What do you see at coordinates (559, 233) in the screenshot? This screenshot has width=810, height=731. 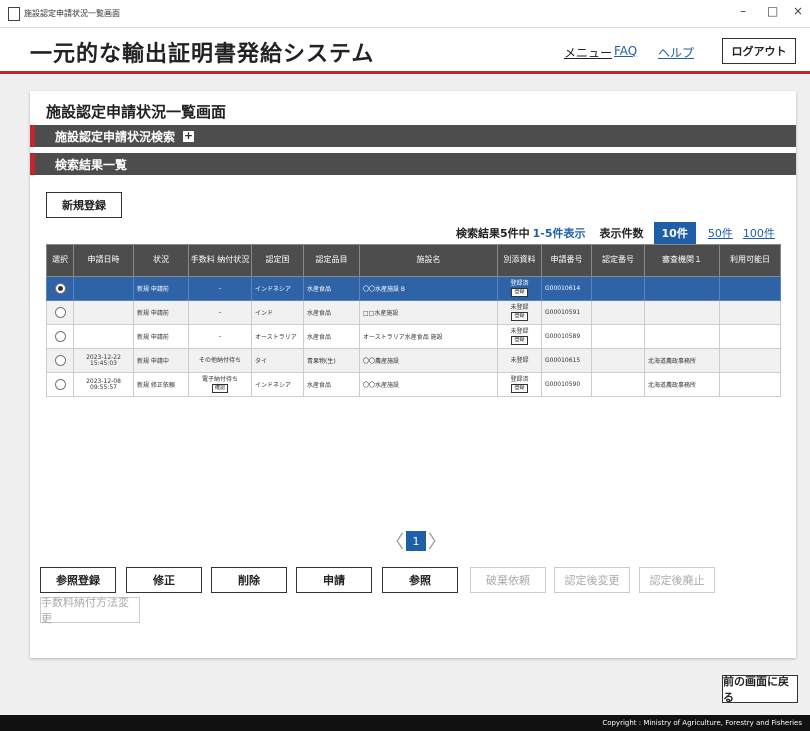 I see `result-range: 1-5件表示` at bounding box center [559, 233].